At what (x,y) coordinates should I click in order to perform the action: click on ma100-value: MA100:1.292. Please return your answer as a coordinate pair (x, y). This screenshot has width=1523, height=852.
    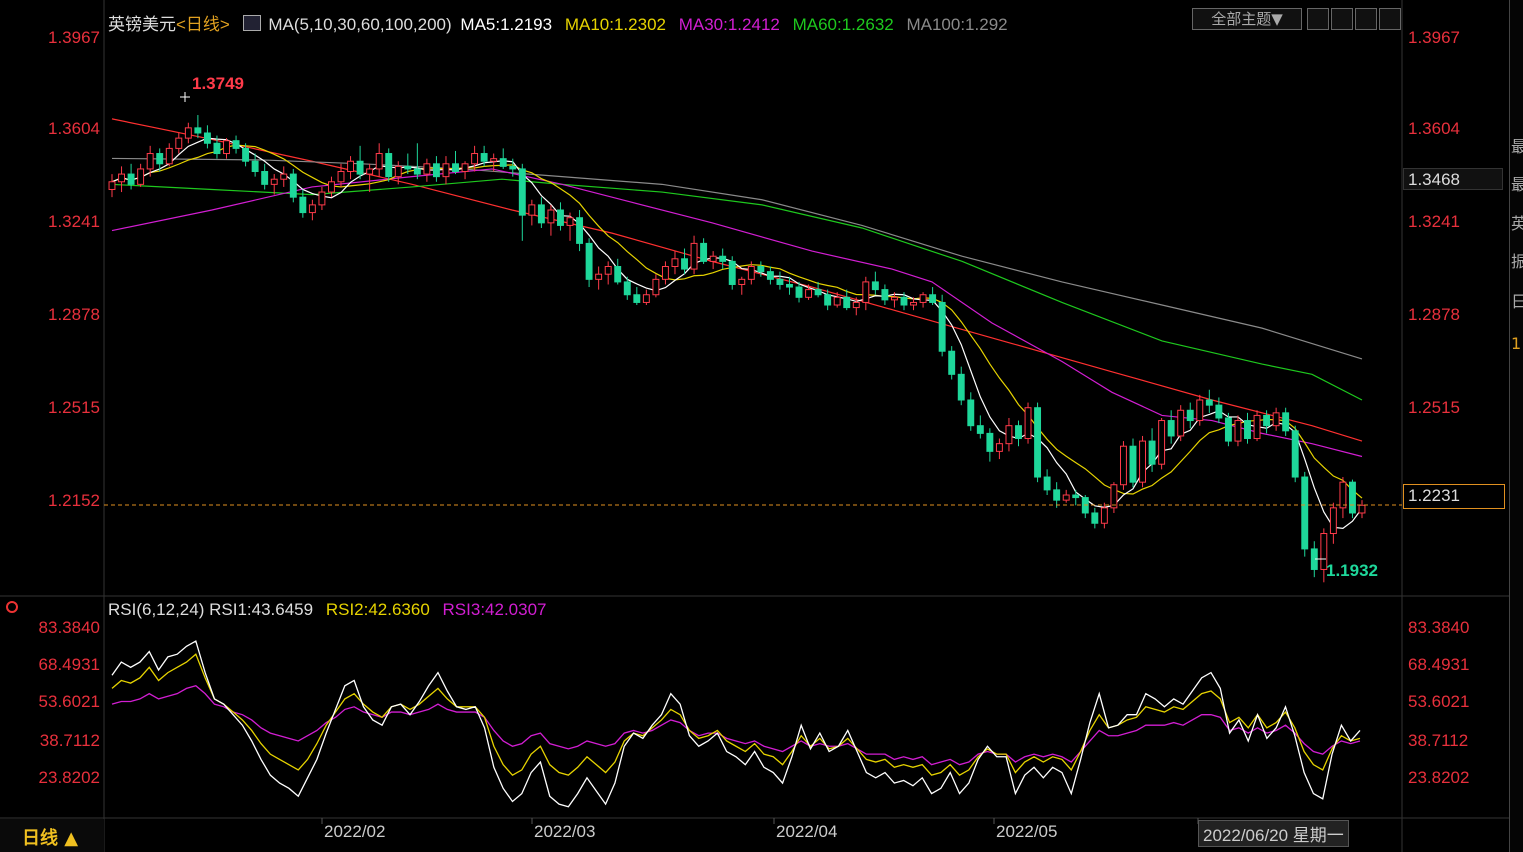
    Looking at the image, I should click on (957, 24).